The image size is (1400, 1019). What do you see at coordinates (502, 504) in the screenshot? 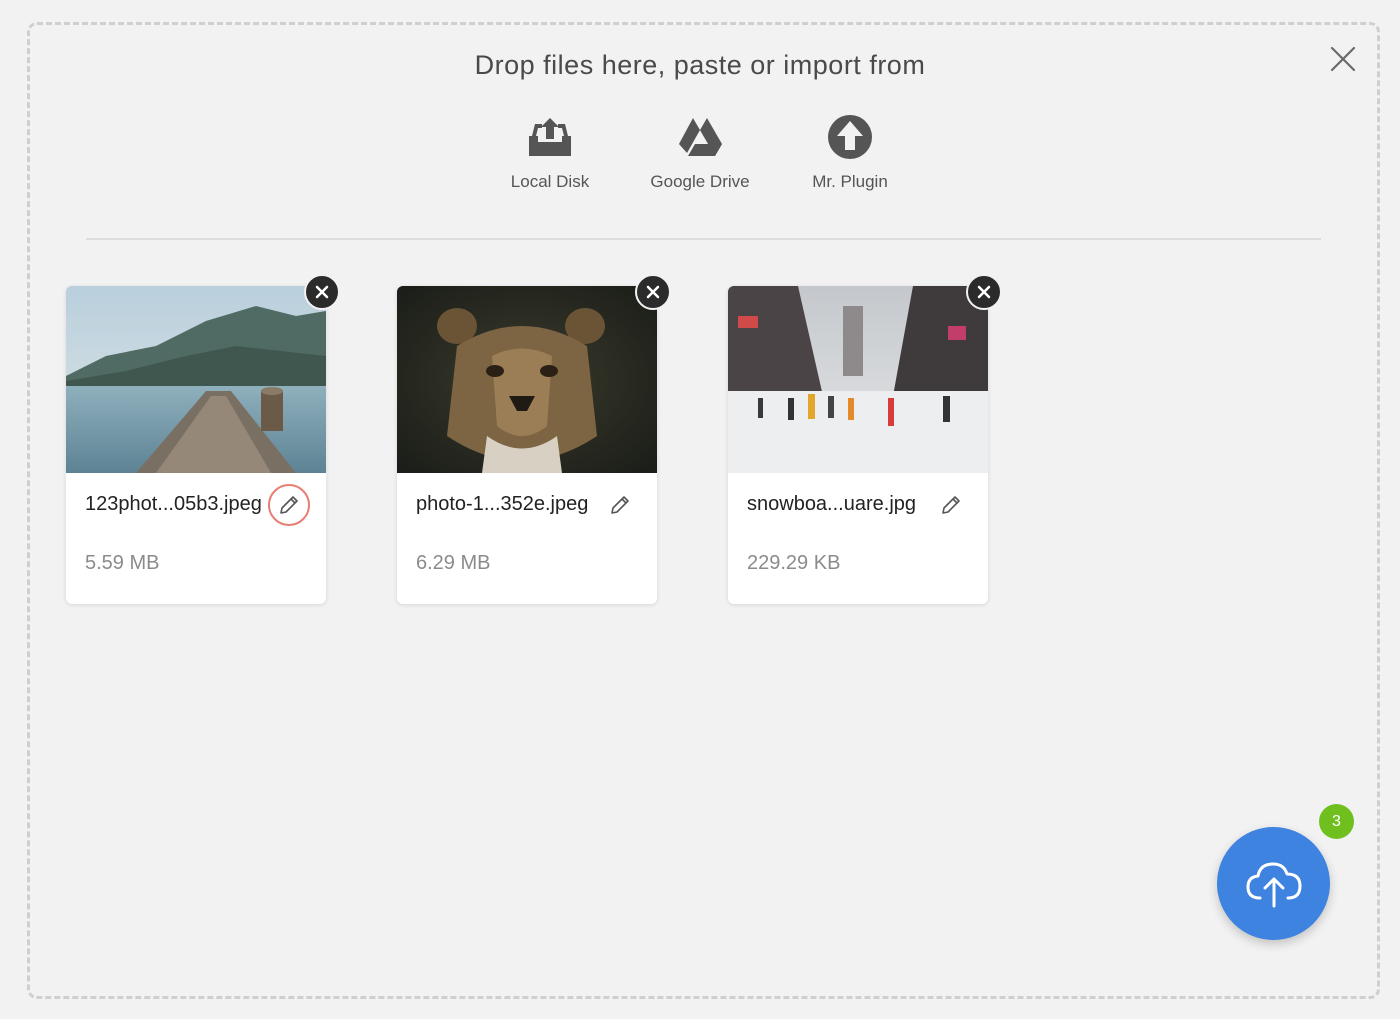
I see `file-name: photo-1...352e.jpeg` at bounding box center [502, 504].